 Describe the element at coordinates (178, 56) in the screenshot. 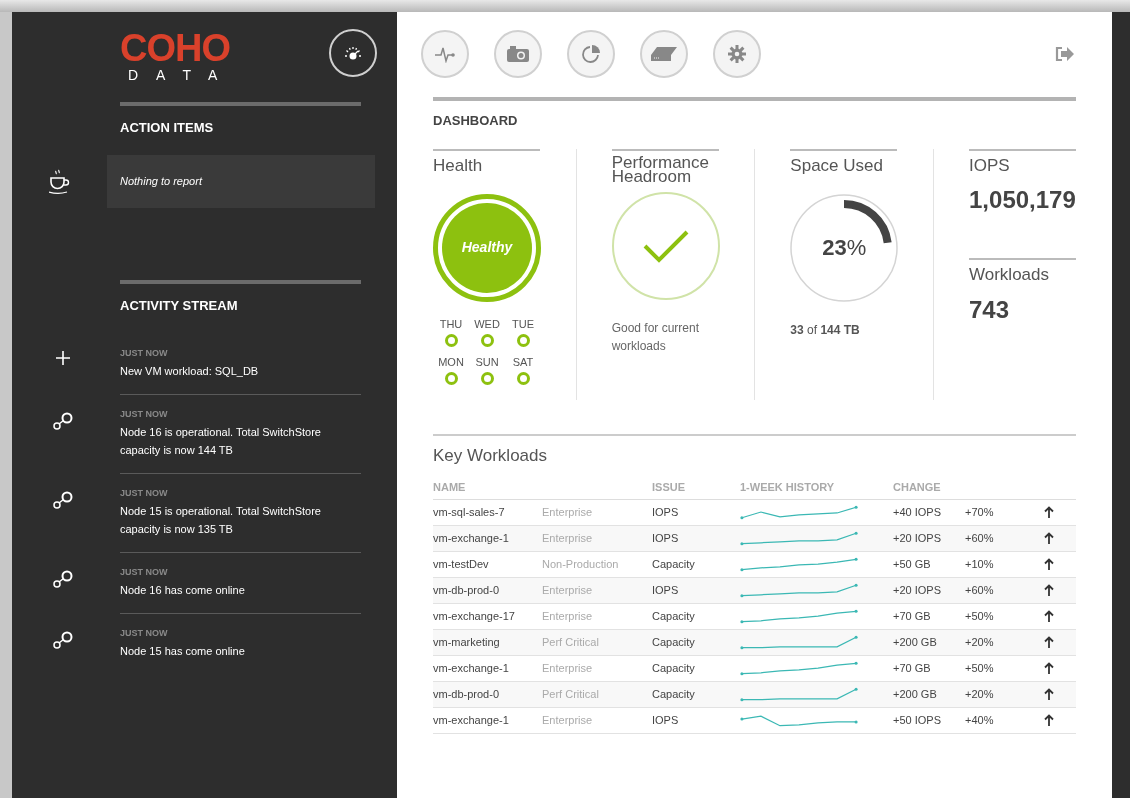

I see `logo: COHO DATA` at that location.